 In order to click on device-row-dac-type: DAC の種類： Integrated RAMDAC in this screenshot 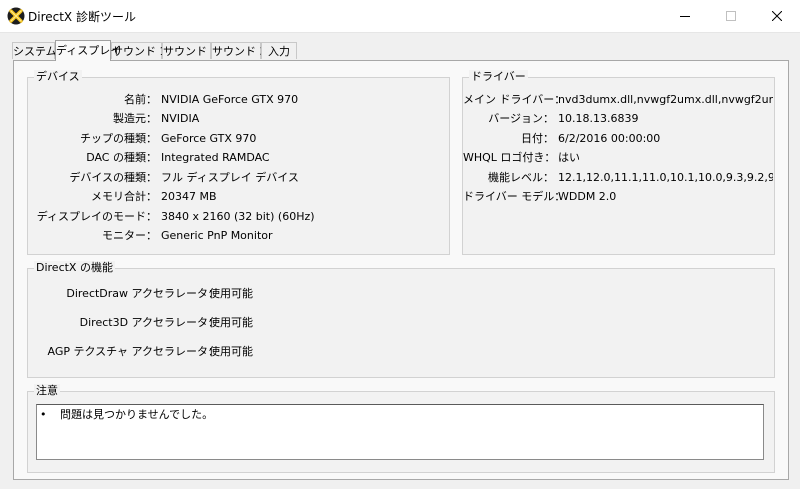, I will do `click(238, 158)`.